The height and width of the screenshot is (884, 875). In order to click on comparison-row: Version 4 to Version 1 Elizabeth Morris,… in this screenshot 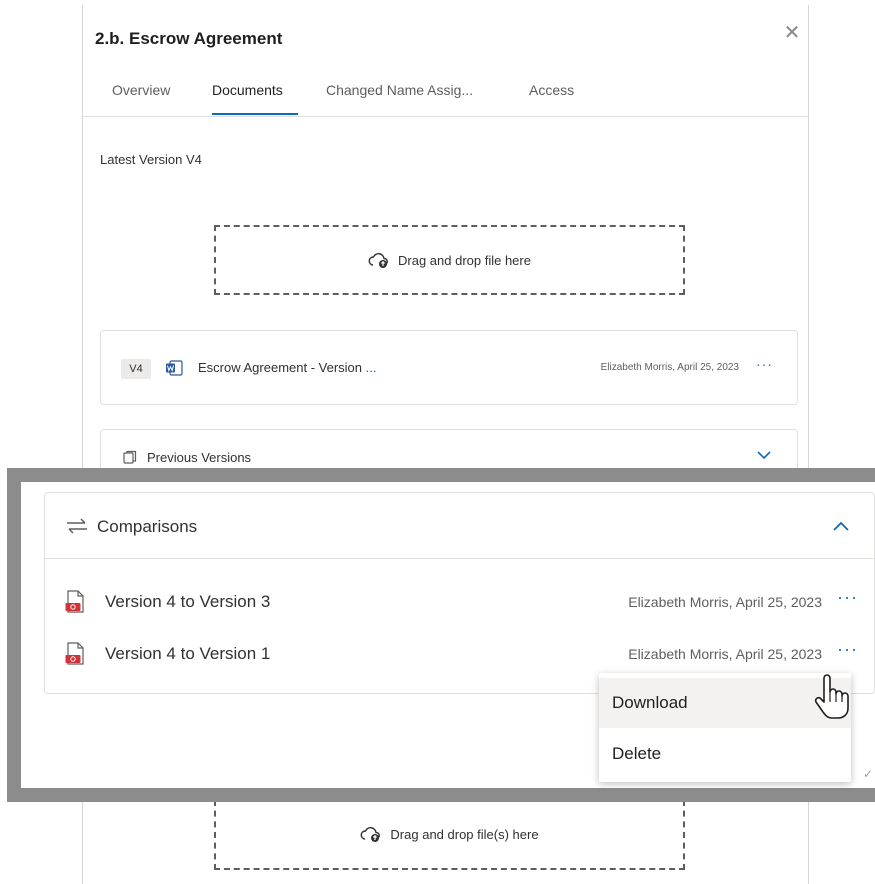, I will do `click(459, 654)`.